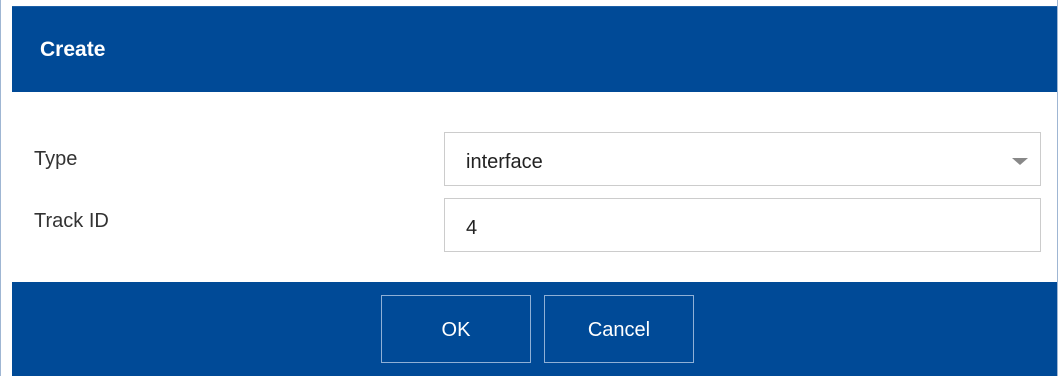 The image size is (1058, 376). I want to click on cancel-button: Cancel, so click(619, 329).